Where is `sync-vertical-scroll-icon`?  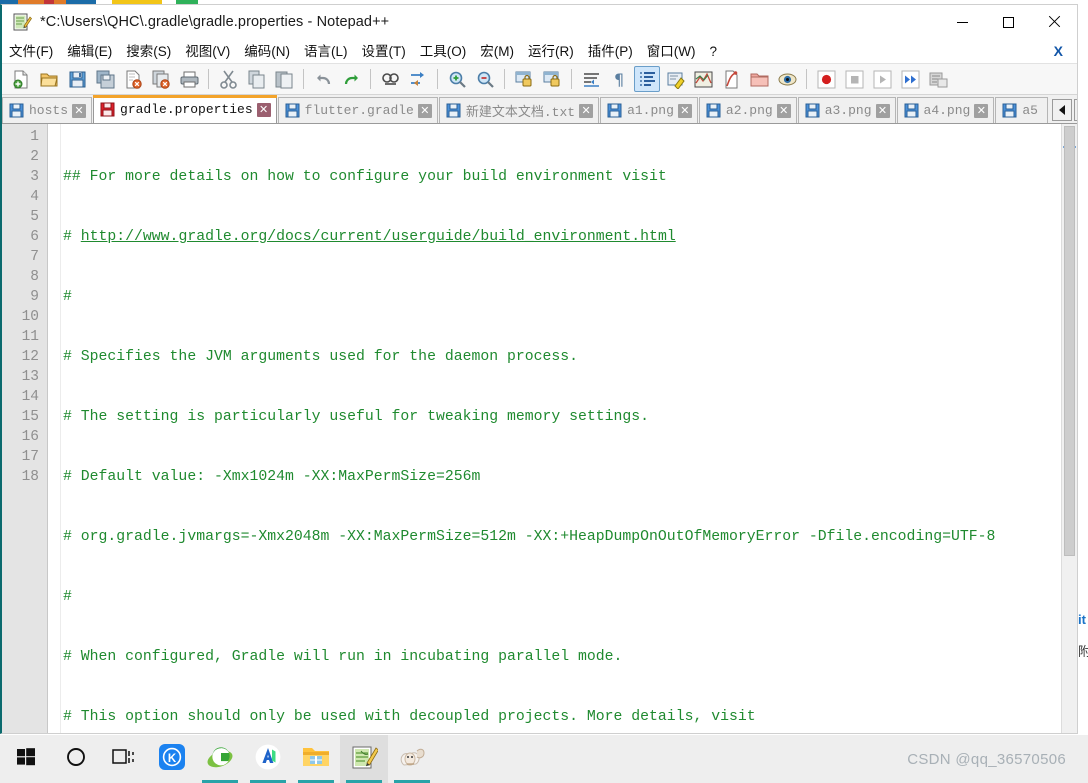
sync-vertical-scroll-icon is located at coordinates (524, 79).